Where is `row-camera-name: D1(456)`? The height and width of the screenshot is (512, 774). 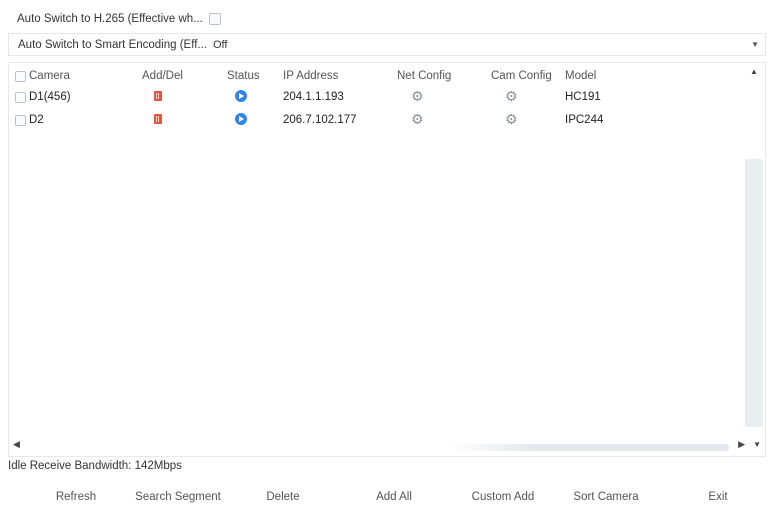 row-camera-name: D1(456) is located at coordinates (50, 97).